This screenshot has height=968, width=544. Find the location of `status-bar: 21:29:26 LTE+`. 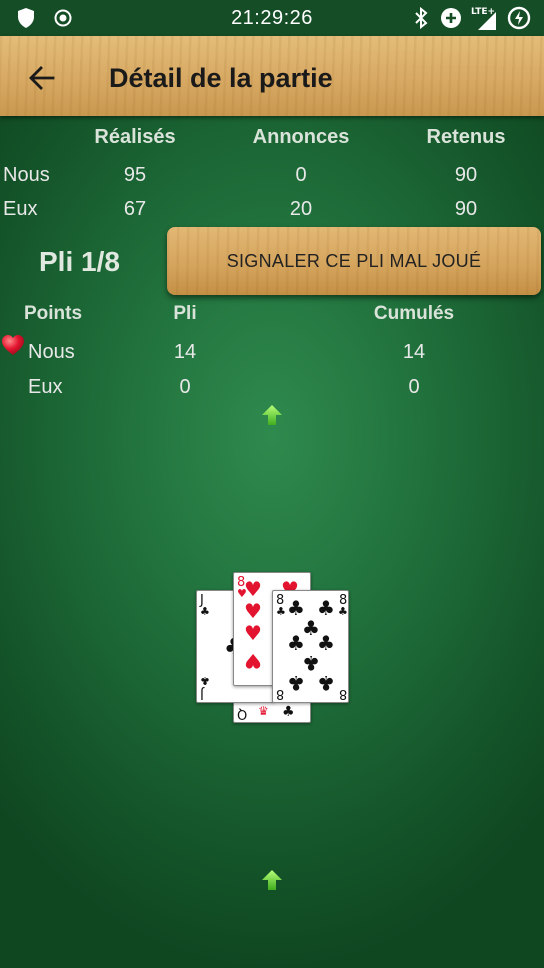

status-bar: 21:29:26 LTE+ is located at coordinates (272, 18).